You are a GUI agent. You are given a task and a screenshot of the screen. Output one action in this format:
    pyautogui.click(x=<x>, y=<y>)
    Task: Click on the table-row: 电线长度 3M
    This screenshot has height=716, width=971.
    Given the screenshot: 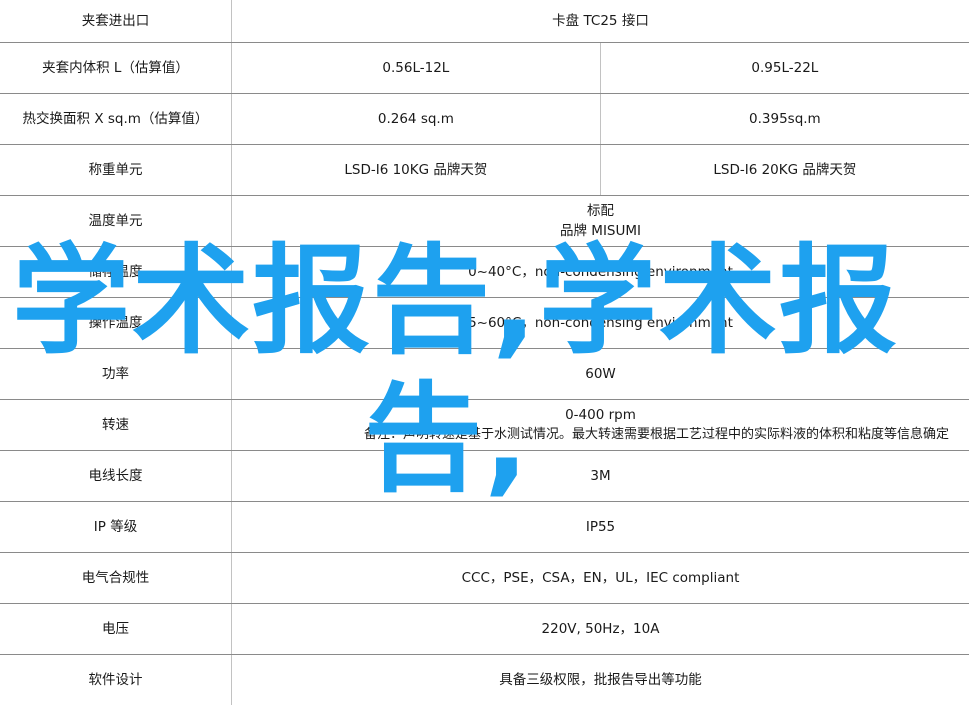 What is the action you would take?
    pyautogui.click(x=484, y=476)
    